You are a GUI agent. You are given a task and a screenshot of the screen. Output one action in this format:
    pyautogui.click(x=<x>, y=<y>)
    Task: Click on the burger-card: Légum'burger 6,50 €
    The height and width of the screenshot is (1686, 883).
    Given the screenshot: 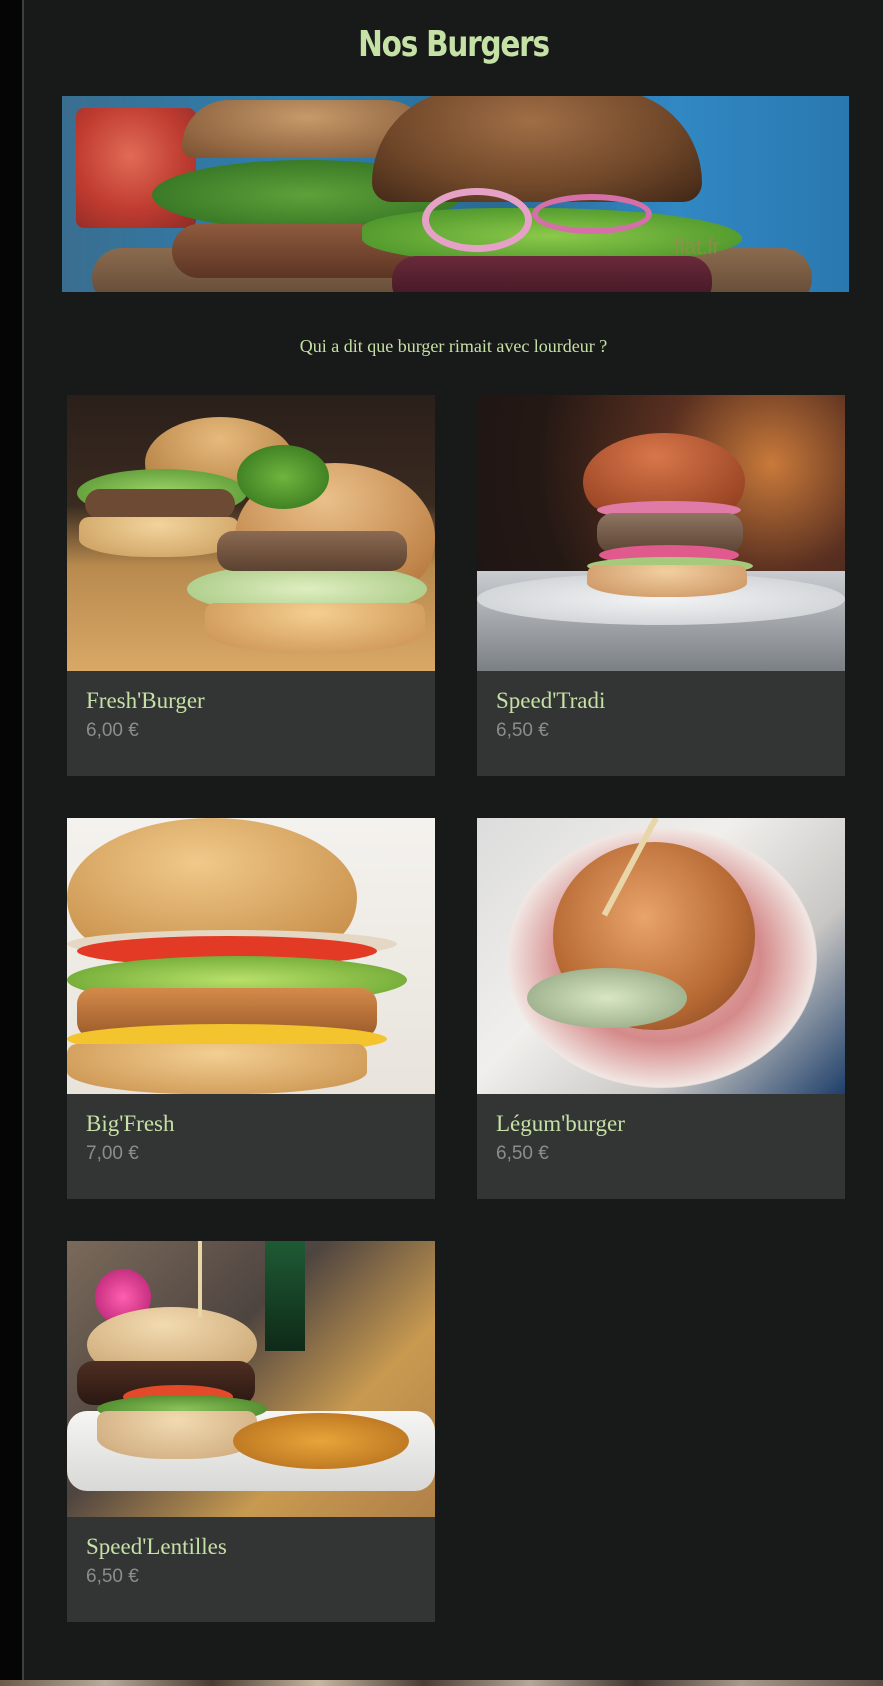 What is the action you would take?
    pyautogui.click(x=661, y=1008)
    